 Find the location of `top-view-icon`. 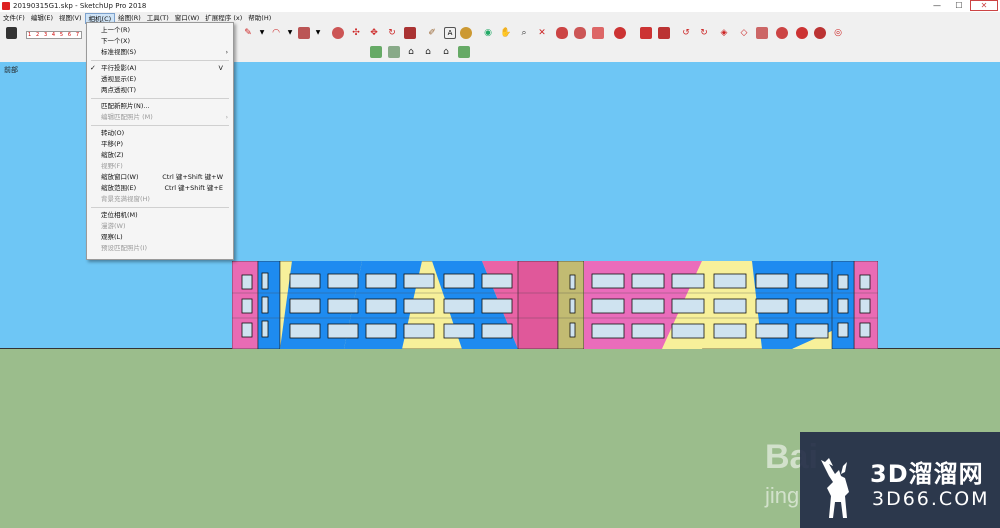

top-view-icon is located at coordinates (394, 52).